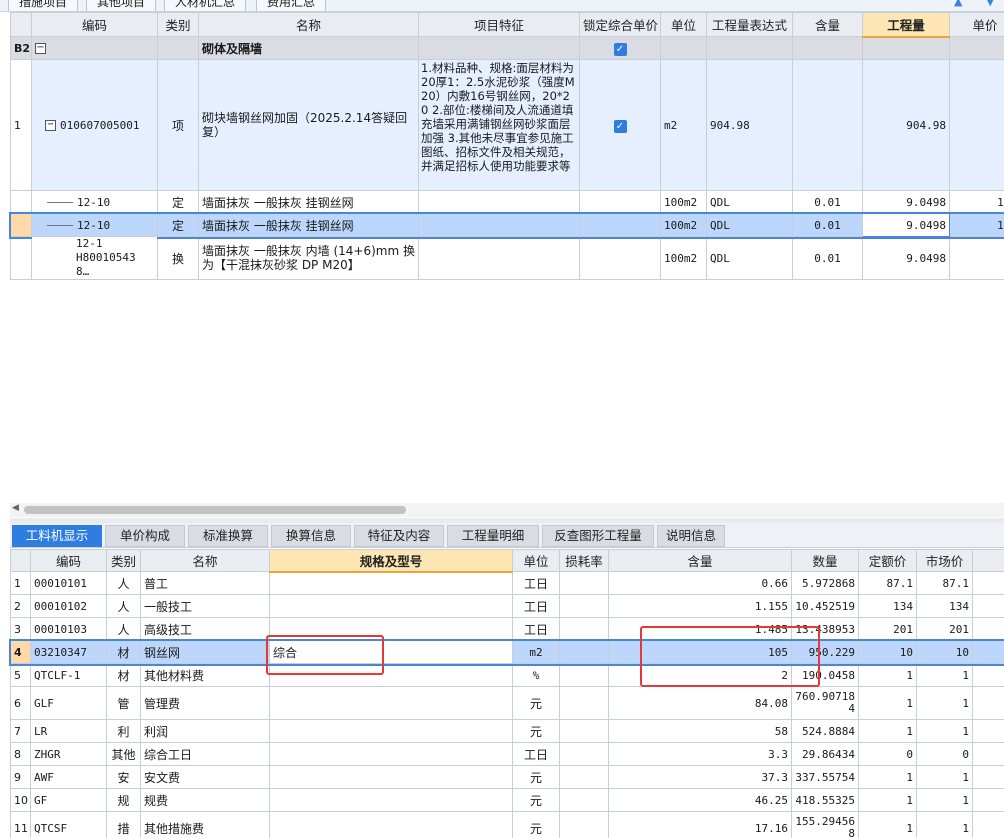 The width and height of the screenshot is (1004, 838). What do you see at coordinates (700, 606) in the screenshot?
I see `resource-content: 1.155` at bounding box center [700, 606].